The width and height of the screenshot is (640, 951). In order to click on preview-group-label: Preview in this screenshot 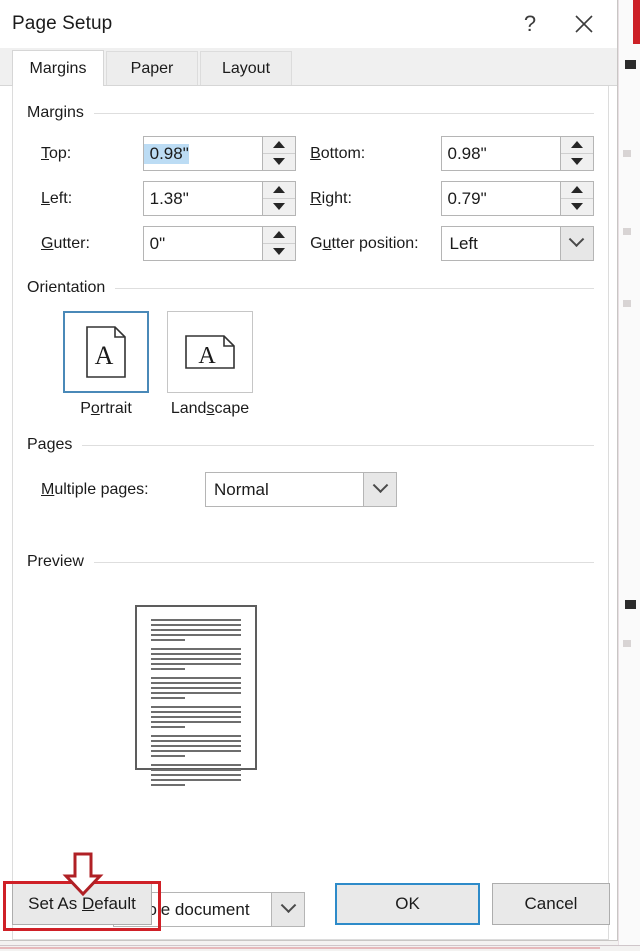, I will do `click(55, 561)`.